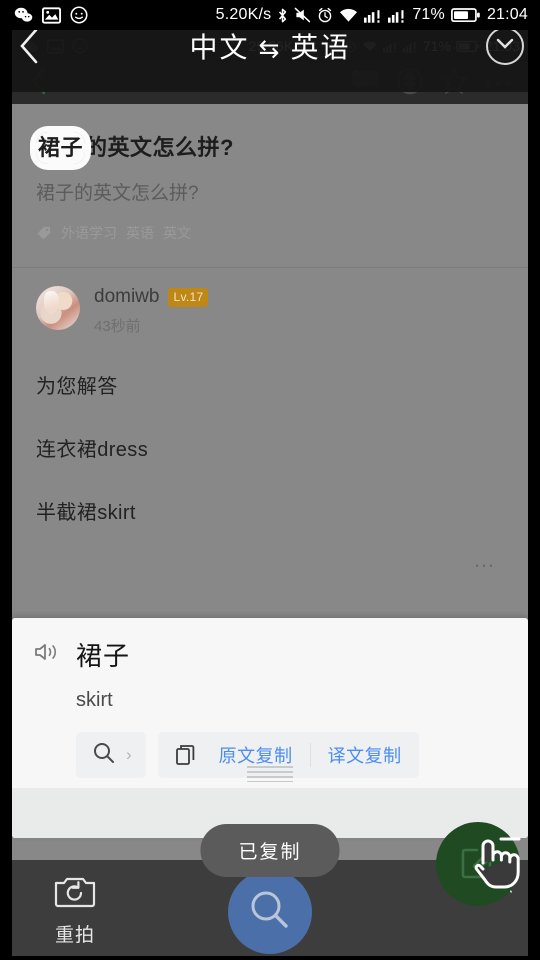 The image size is (540, 960). Describe the element at coordinates (373, 15) in the screenshot. I see `signal-1-icon` at that location.